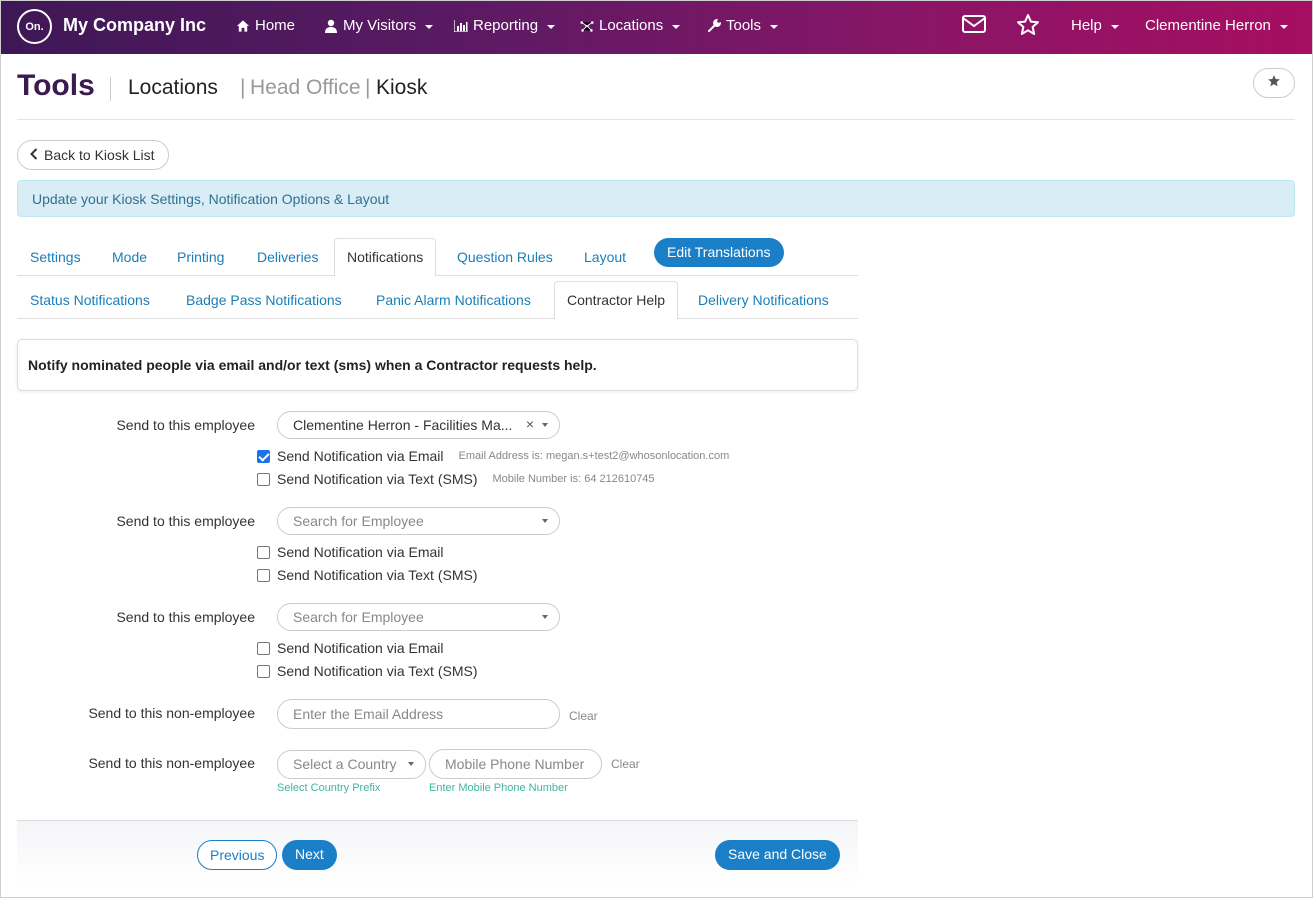 The height and width of the screenshot is (898, 1313). Describe the element at coordinates (331, 26) in the screenshot. I see `user-icon` at that location.